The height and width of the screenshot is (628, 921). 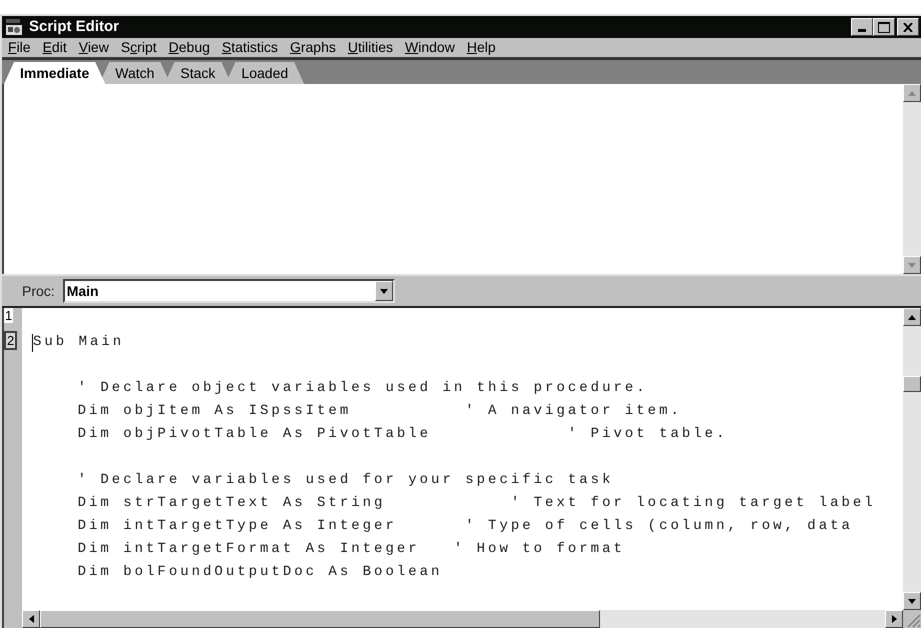 What do you see at coordinates (9, 315) in the screenshot?
I see `line-number: 1` at bounding box center [9, 315].